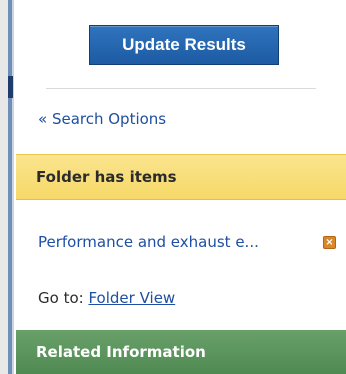  Describe the element at coordinates (13, 187) in the screenshot. I see `left-edge-line` at that location.